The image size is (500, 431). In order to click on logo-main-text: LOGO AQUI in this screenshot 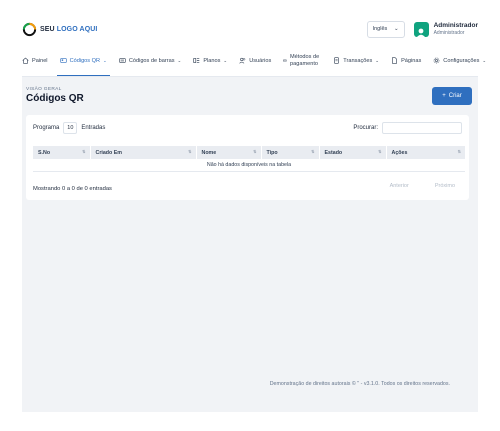, I will do `click(77, 29)`.